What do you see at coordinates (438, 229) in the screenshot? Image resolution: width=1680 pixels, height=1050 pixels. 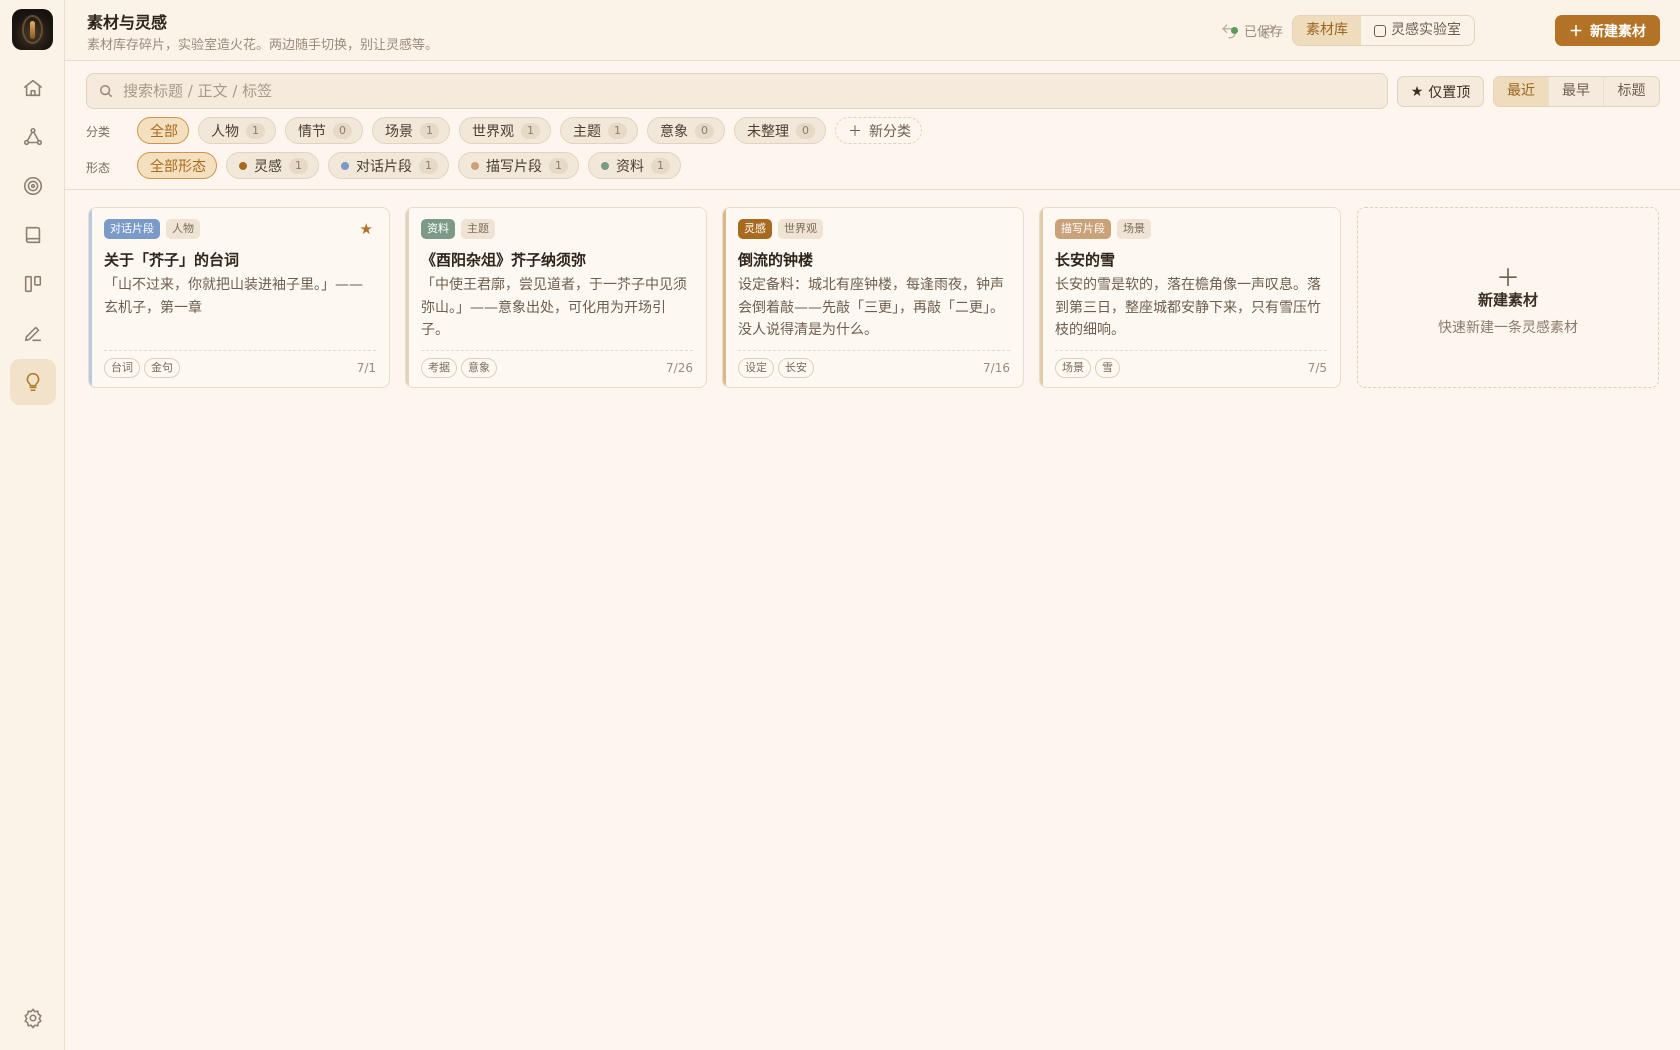 I see `form-tag: 资料` at bounding box center [438, 229].